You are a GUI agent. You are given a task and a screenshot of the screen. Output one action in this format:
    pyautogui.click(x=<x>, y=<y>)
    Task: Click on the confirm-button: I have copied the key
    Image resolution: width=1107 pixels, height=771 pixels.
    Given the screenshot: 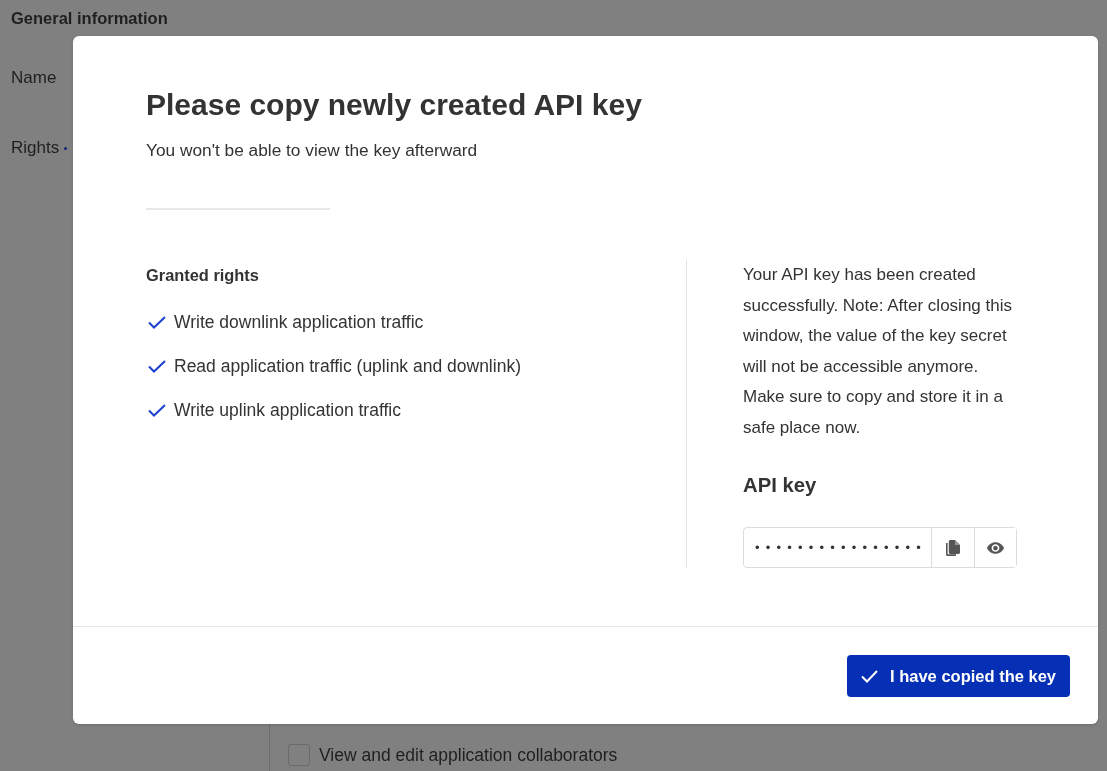 What is the action you would take?
    pyautogui.click(x=958, y=676)
    